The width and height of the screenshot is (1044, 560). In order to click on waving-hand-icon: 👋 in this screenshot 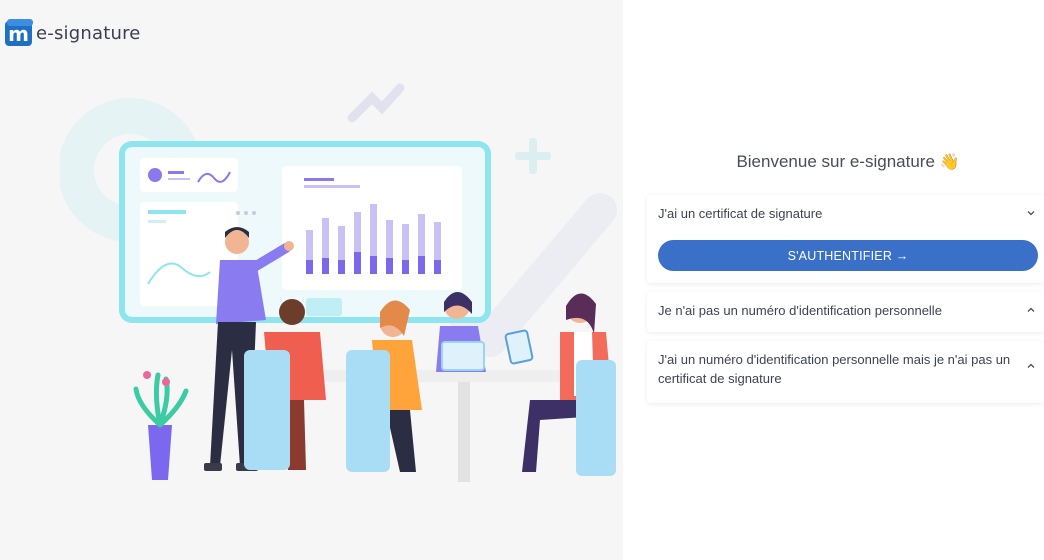, I will do `click(949, 162)`.